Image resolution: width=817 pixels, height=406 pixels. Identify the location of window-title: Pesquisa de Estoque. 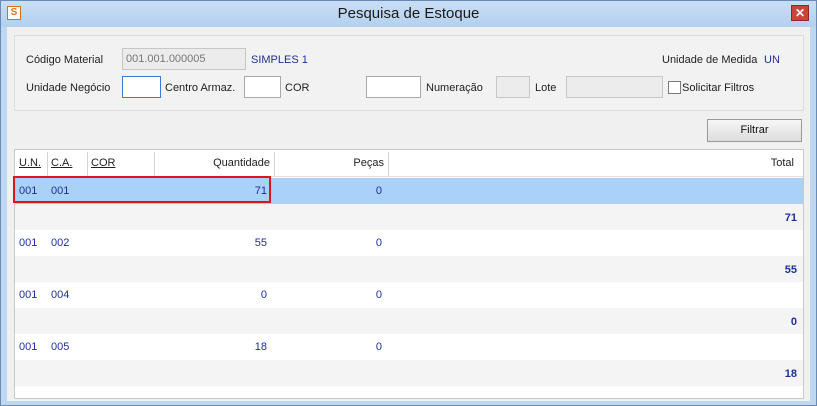
(408, 13).